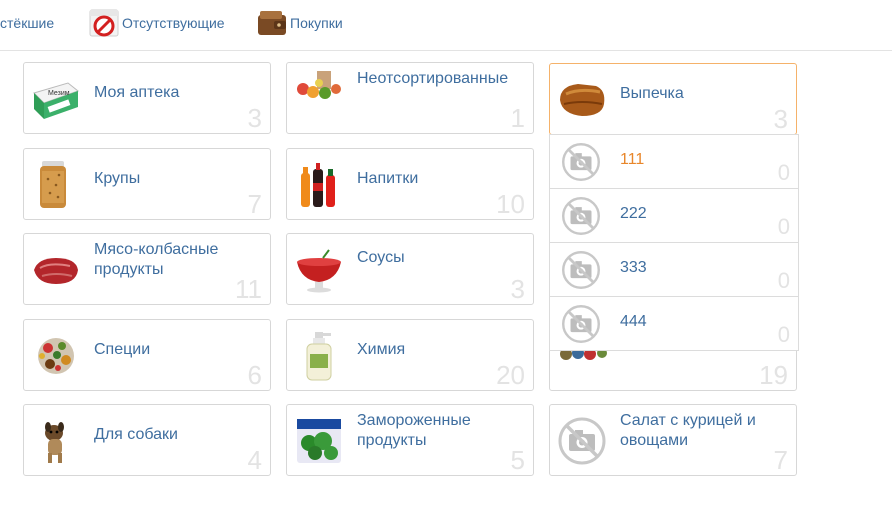 This screenshot has height=507, width=892. What do you see at coordinates (319, 441) in the screenshot?
I see `frozen-broccoli-icon` at bounding box center [319, 441].